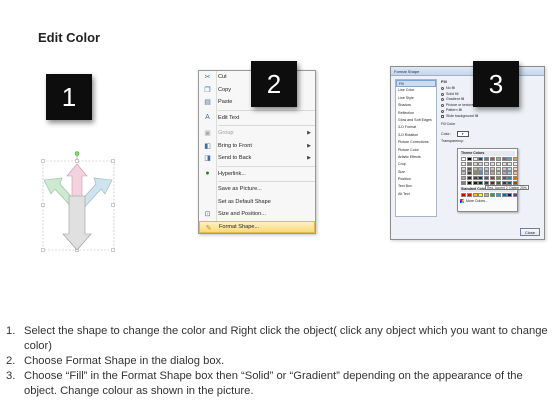  What do you see at coordinates (416, 179) in the screenshot?
I see `nav-item: Position` at bounding box center [416, 179].